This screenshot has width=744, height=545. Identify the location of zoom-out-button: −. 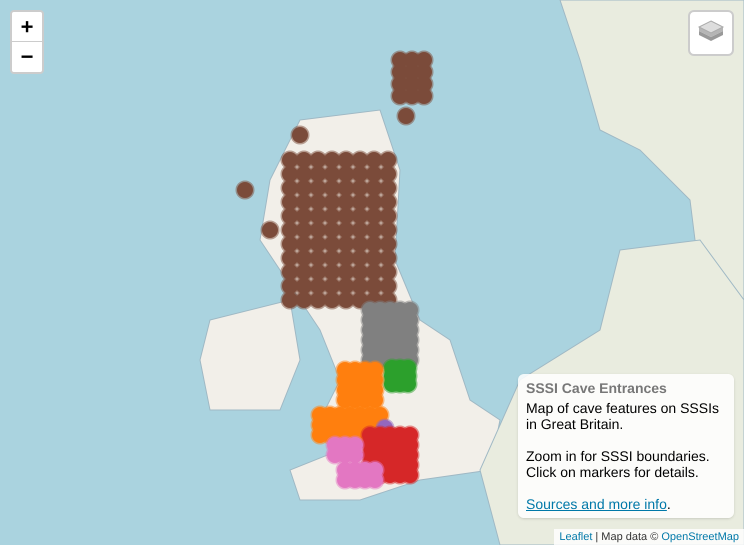
(27, 57).